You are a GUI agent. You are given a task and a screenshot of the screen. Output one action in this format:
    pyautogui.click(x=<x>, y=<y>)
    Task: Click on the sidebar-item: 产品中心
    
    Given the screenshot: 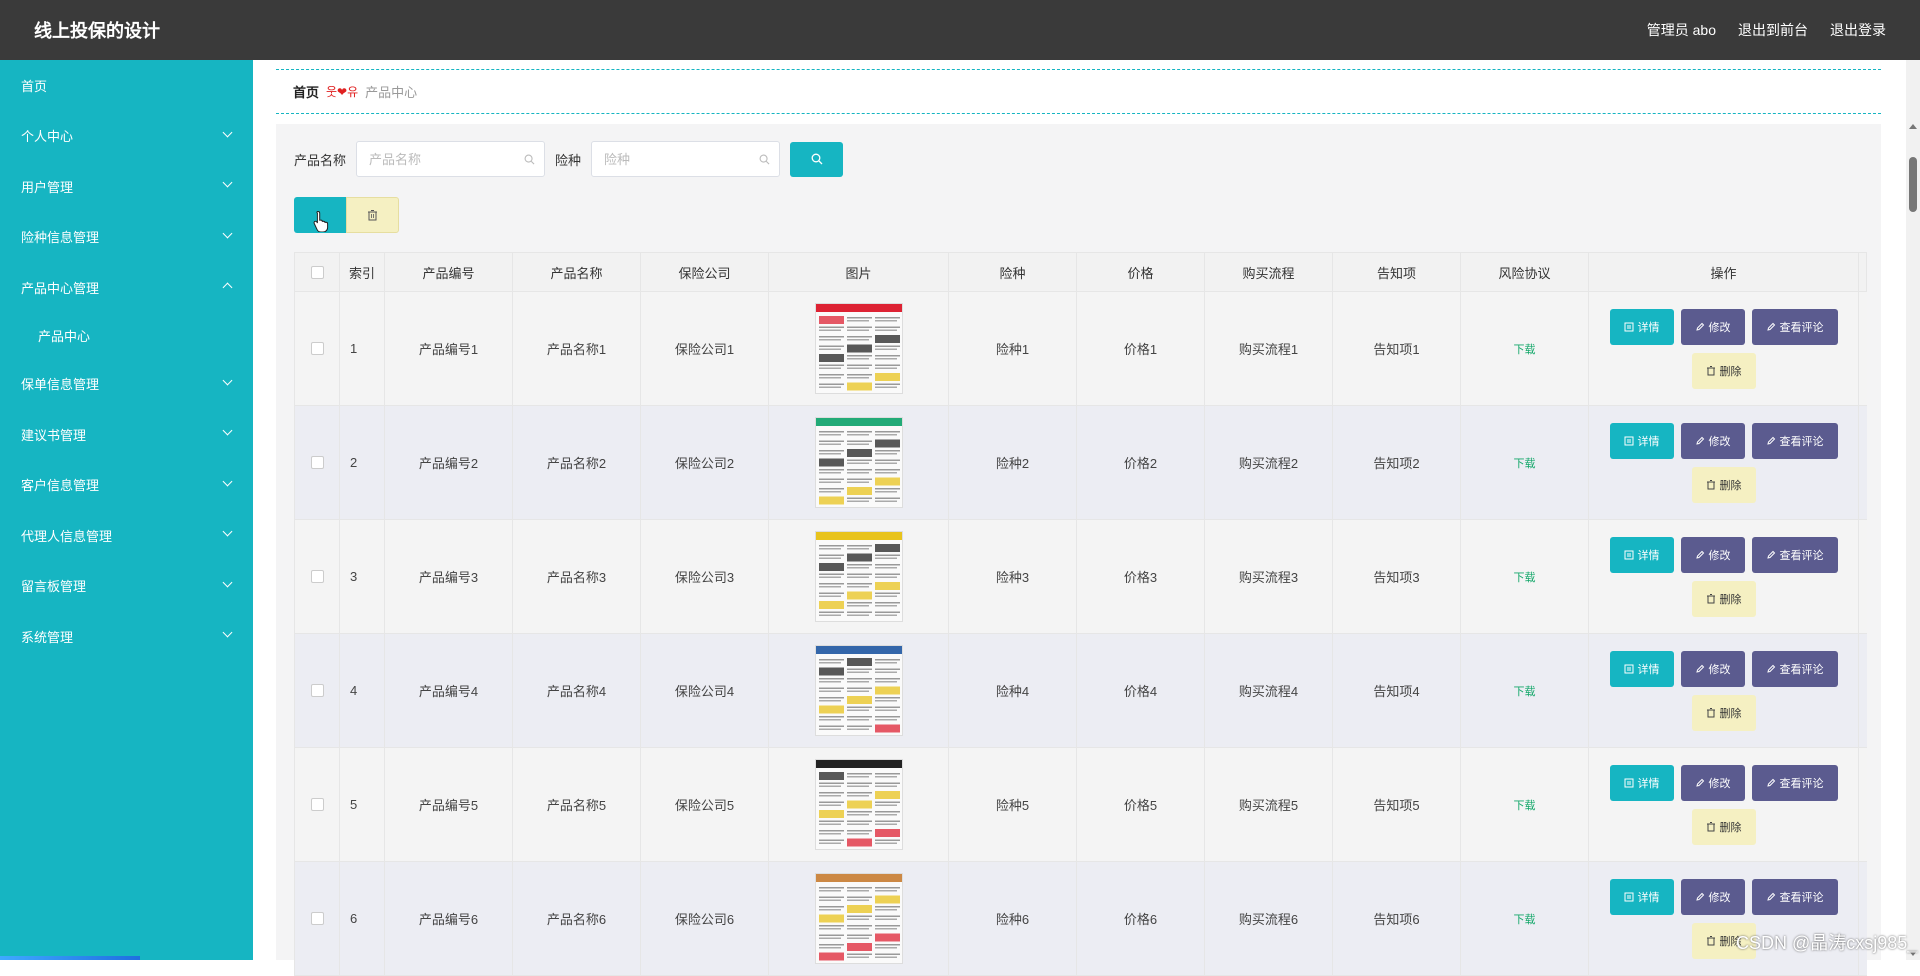 What is the action you would take?
    pyautogui.click(x=126, y=336)
    